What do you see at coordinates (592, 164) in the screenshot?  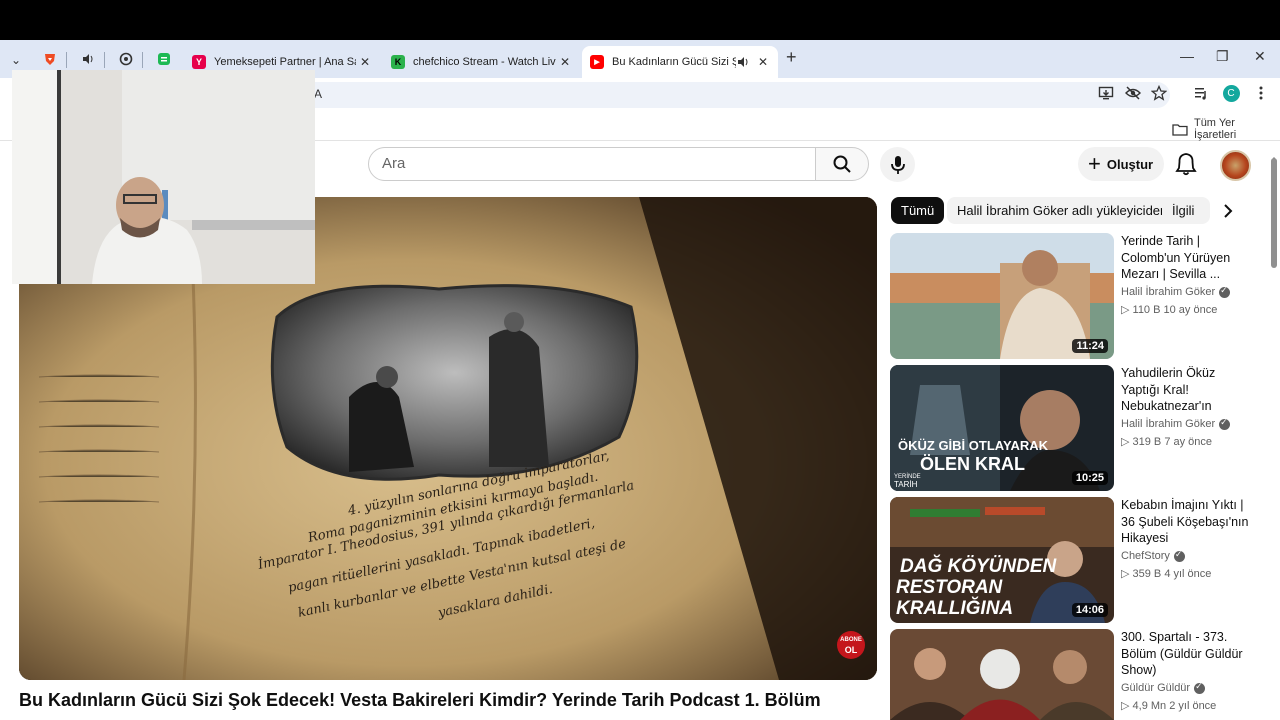 I see `search-input` at bounding box center [592, 164].